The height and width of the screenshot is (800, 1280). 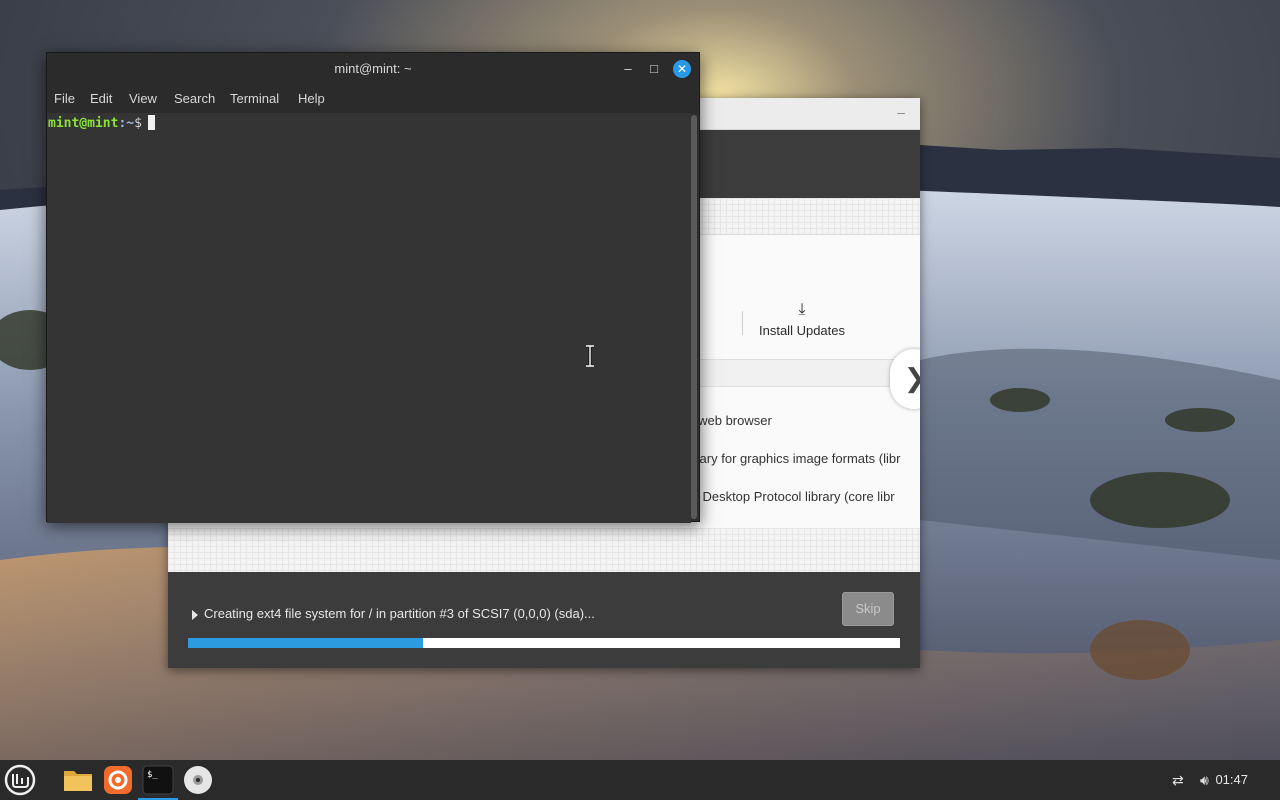 I want to click on menu-terminal: Terminal, so click(x=254, y=98).